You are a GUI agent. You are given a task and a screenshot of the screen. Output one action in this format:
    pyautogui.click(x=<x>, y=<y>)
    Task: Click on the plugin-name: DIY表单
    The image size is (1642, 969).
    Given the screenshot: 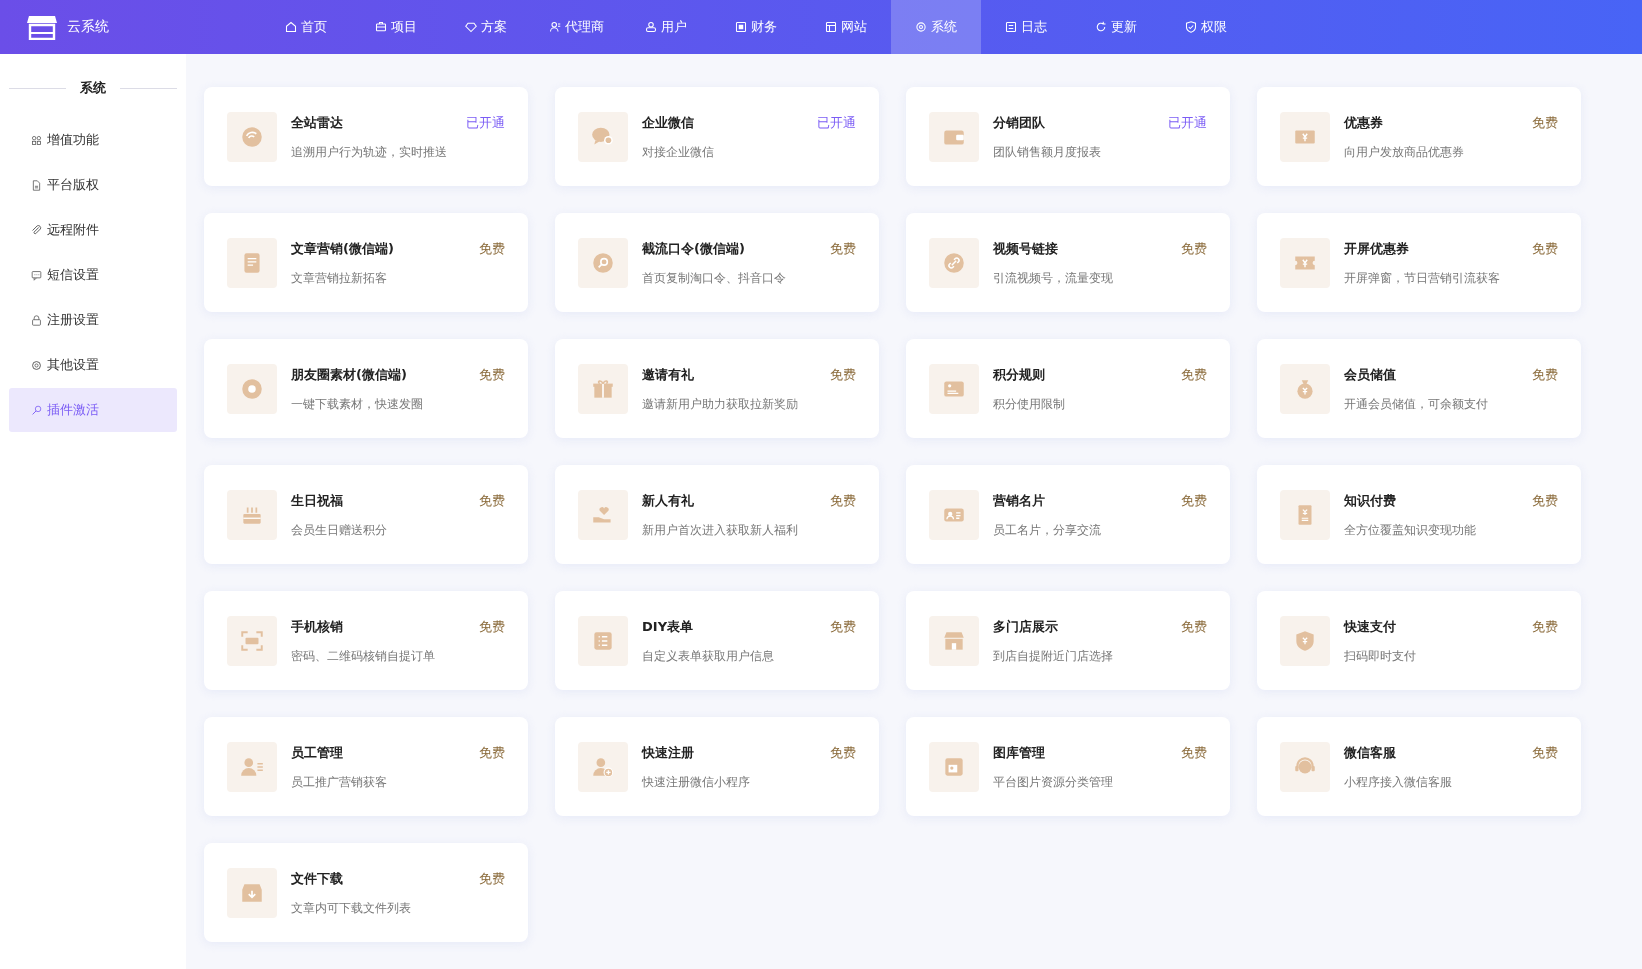 What is the action you would take?
    pyautogui.click(x=668, y=626)
    